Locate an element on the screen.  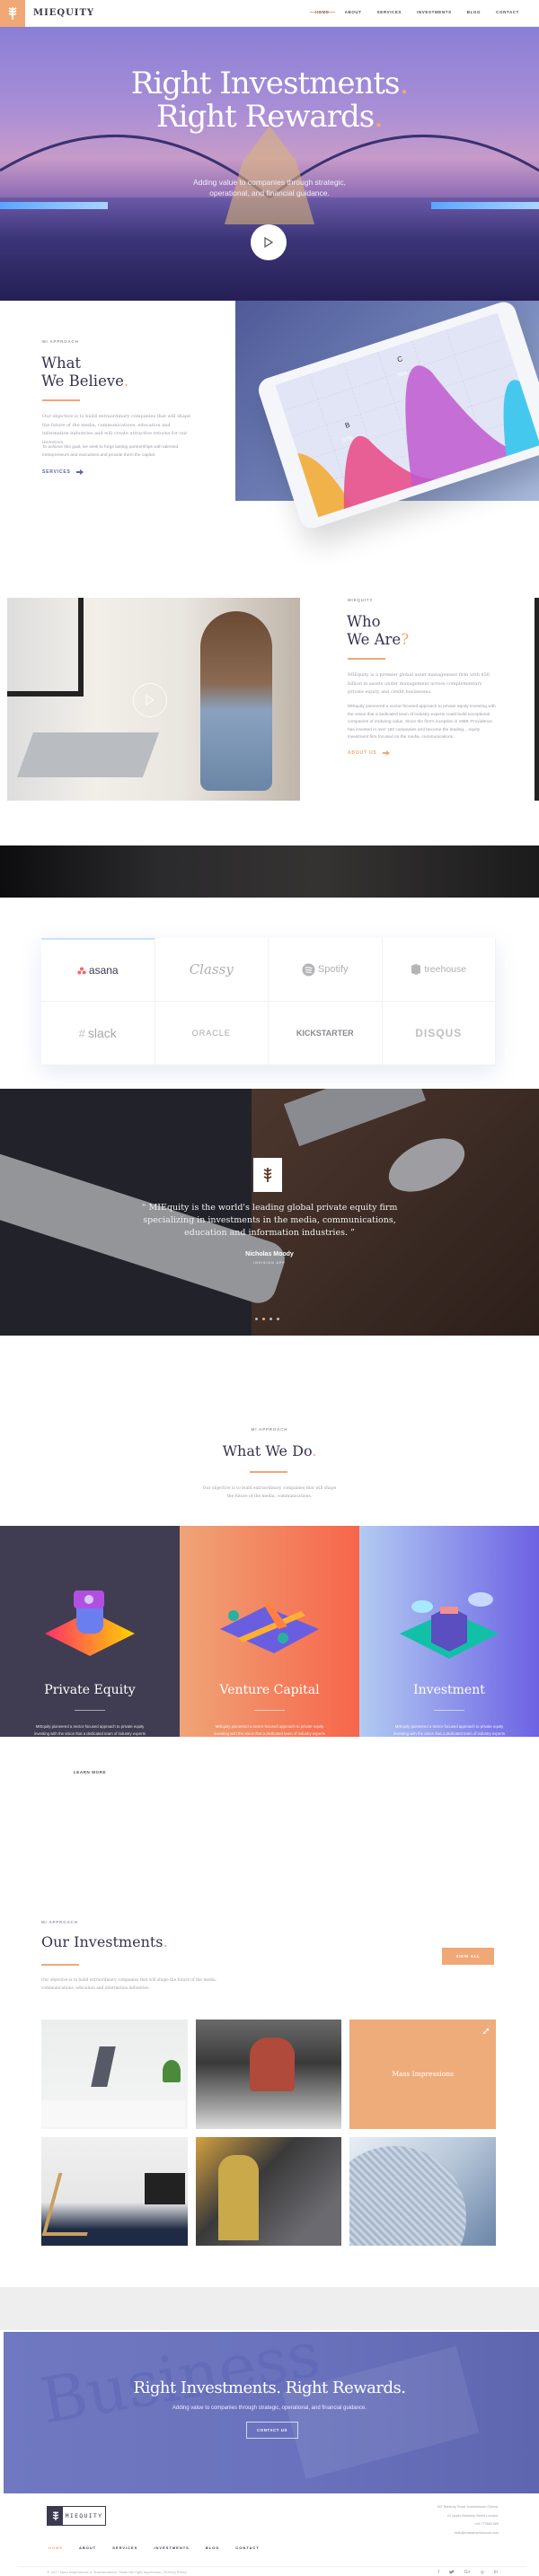
plant-decor is located at coordinates (172, 2071).